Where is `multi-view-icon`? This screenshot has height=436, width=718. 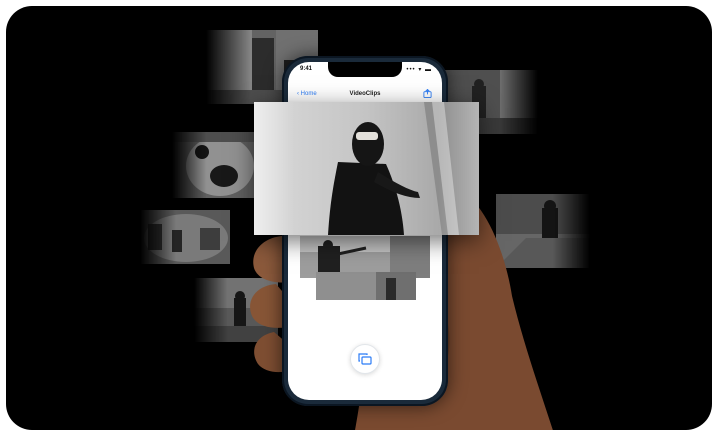
multi-view-icon is located at coordinates (365, 359).